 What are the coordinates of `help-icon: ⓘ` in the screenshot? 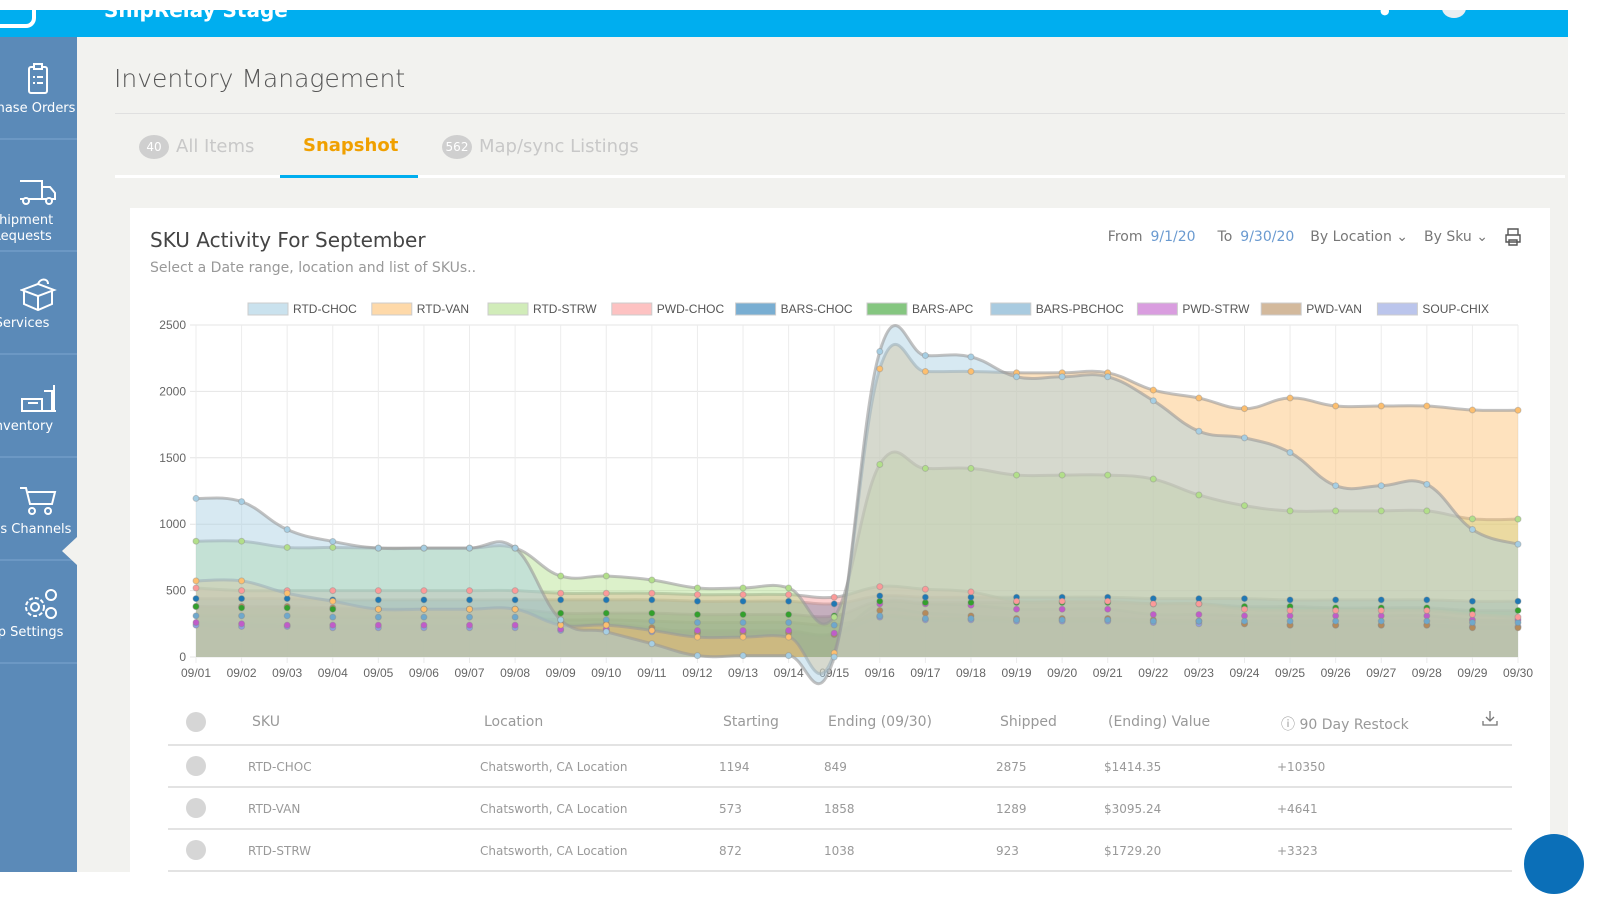 It's located at (1288, 725).